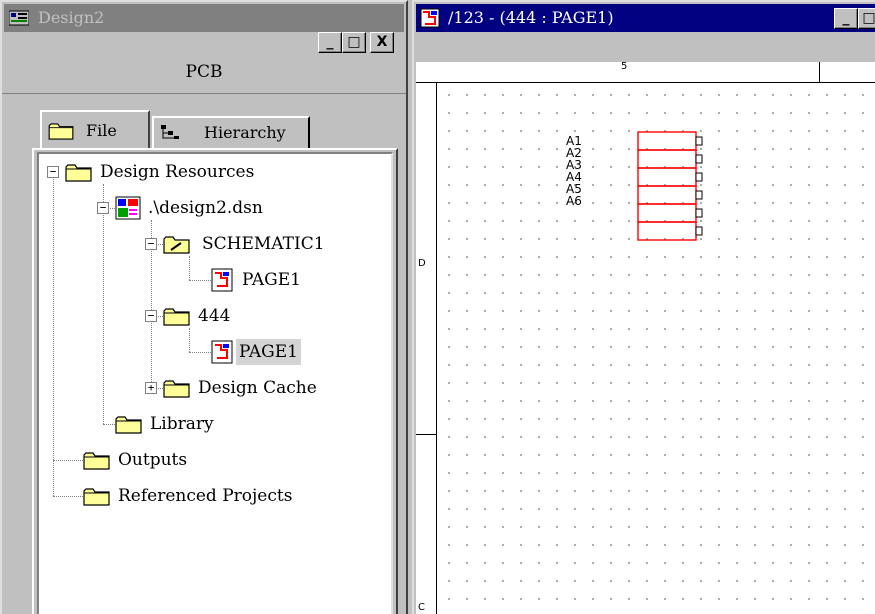  I want to click on hierarchy-icon, so click(170, 132).